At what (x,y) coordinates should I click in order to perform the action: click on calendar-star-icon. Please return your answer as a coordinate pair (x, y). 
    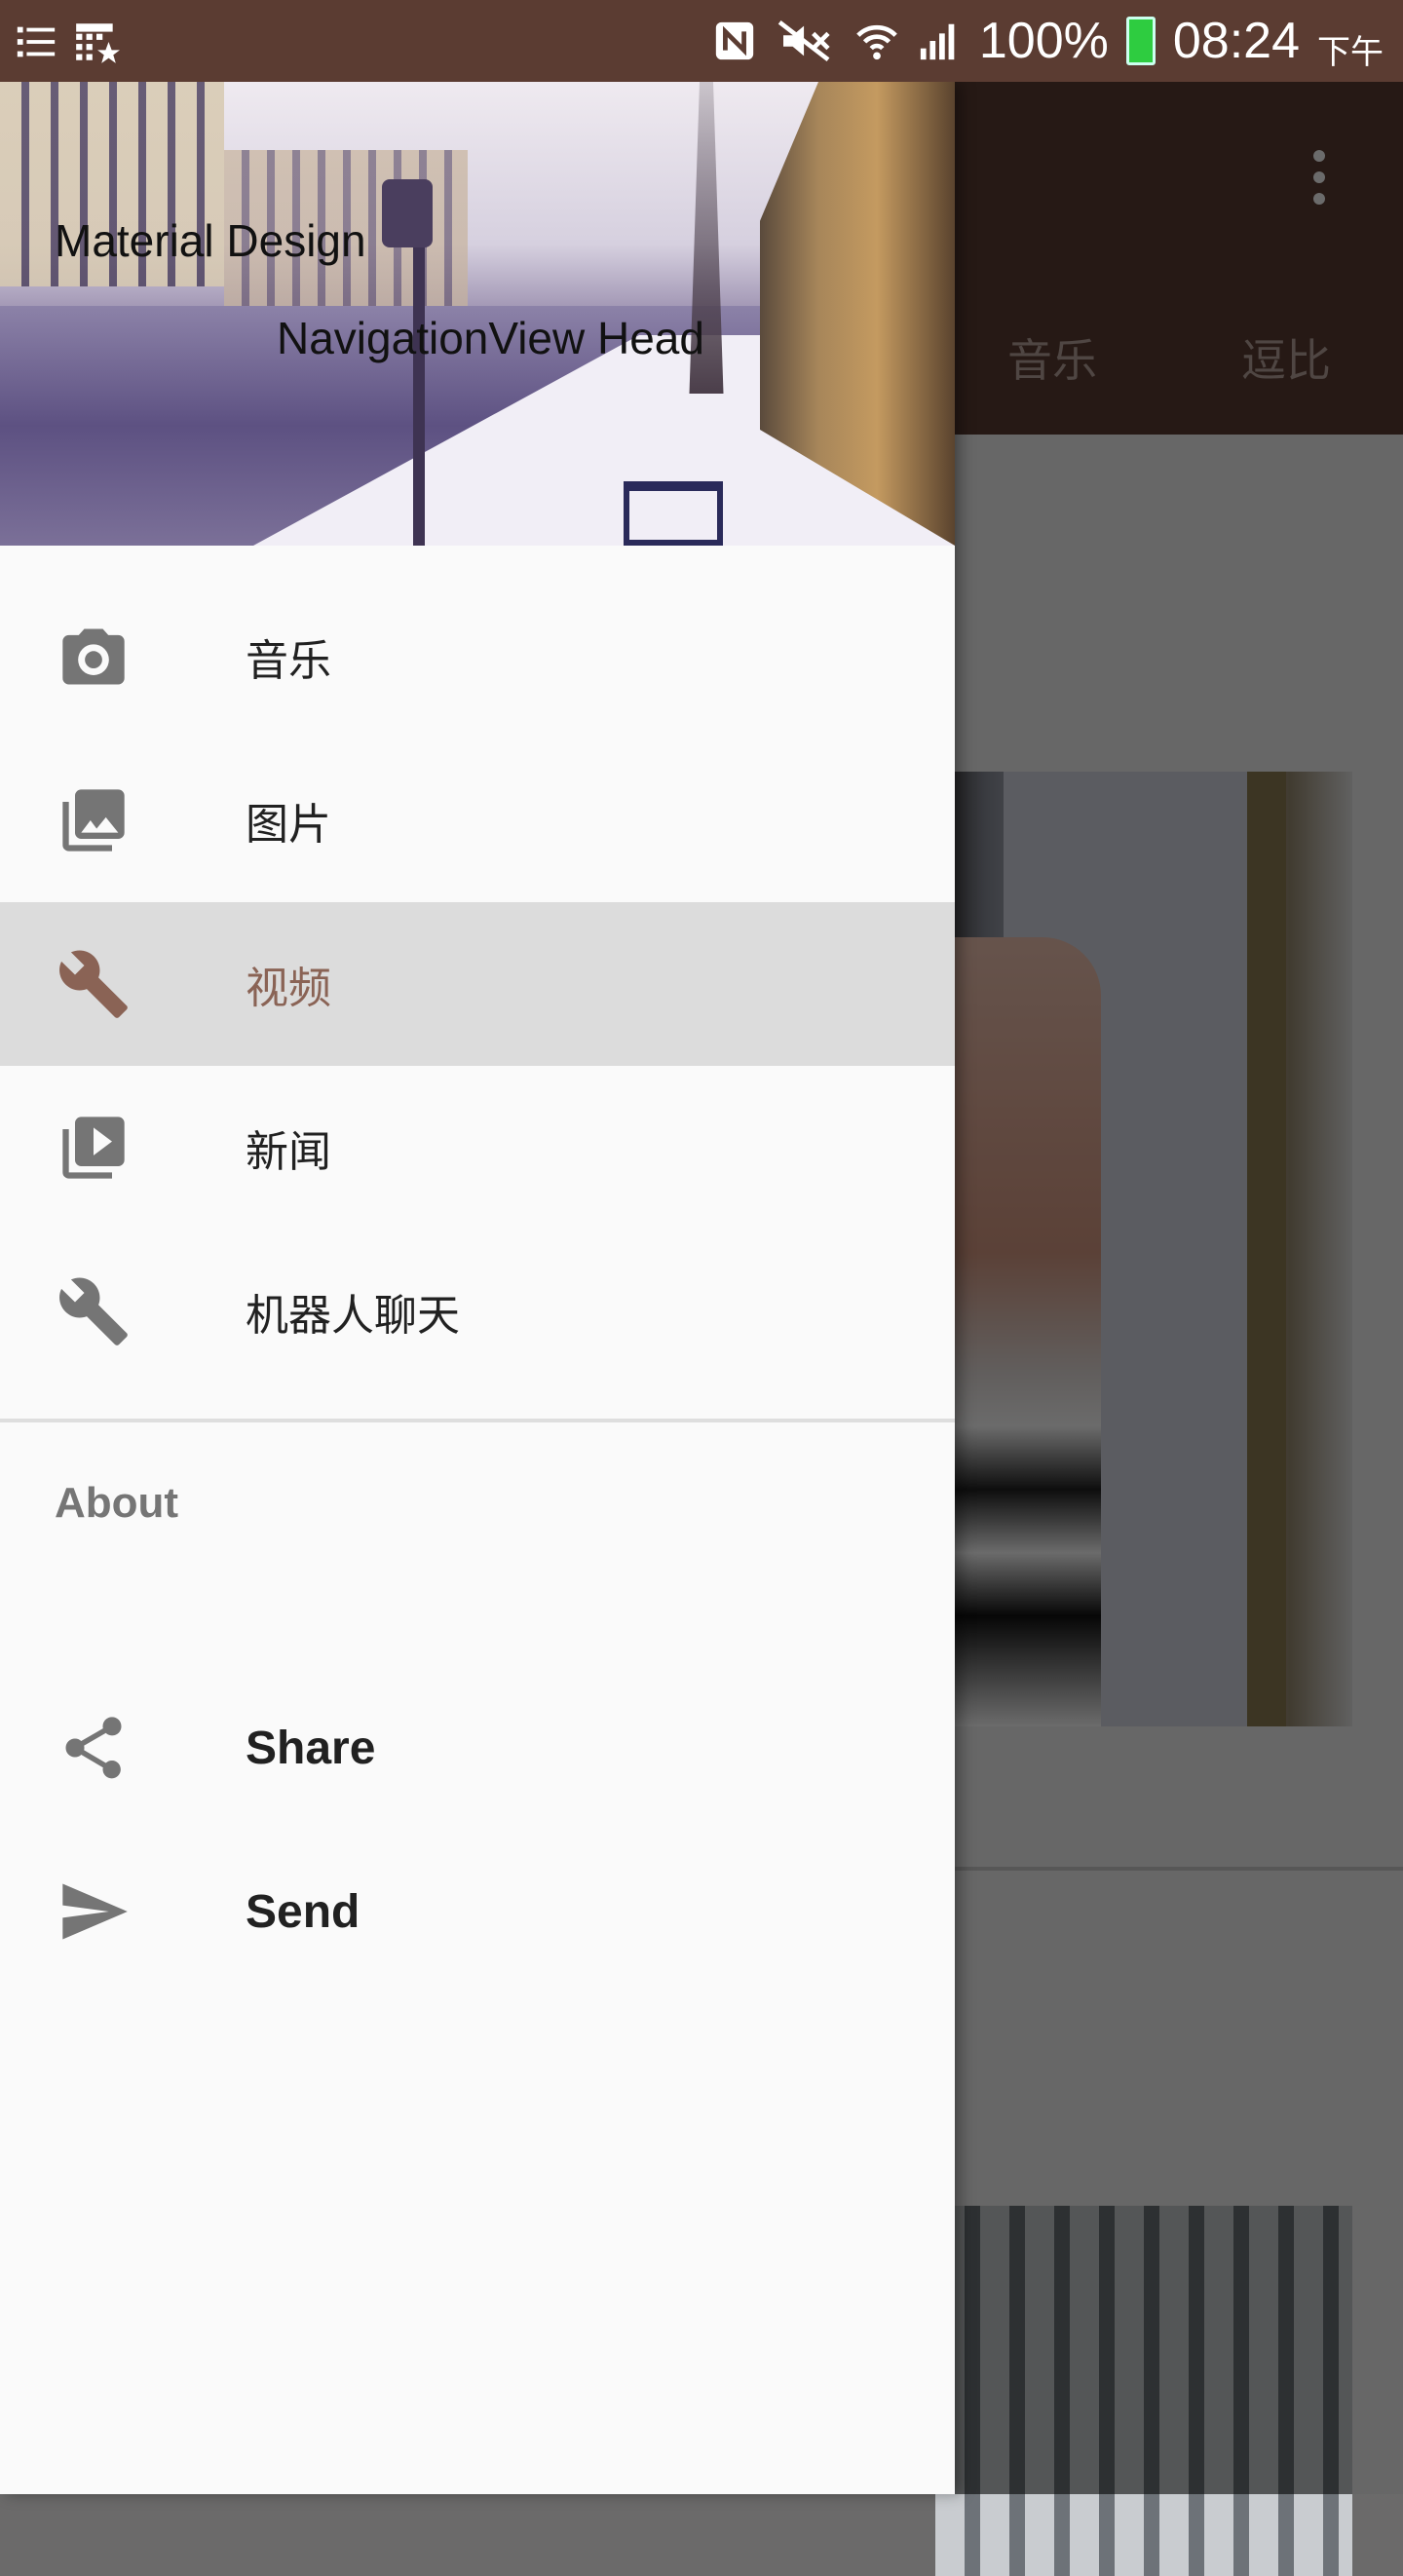
    Looking at the image, I should click on (98, 43).